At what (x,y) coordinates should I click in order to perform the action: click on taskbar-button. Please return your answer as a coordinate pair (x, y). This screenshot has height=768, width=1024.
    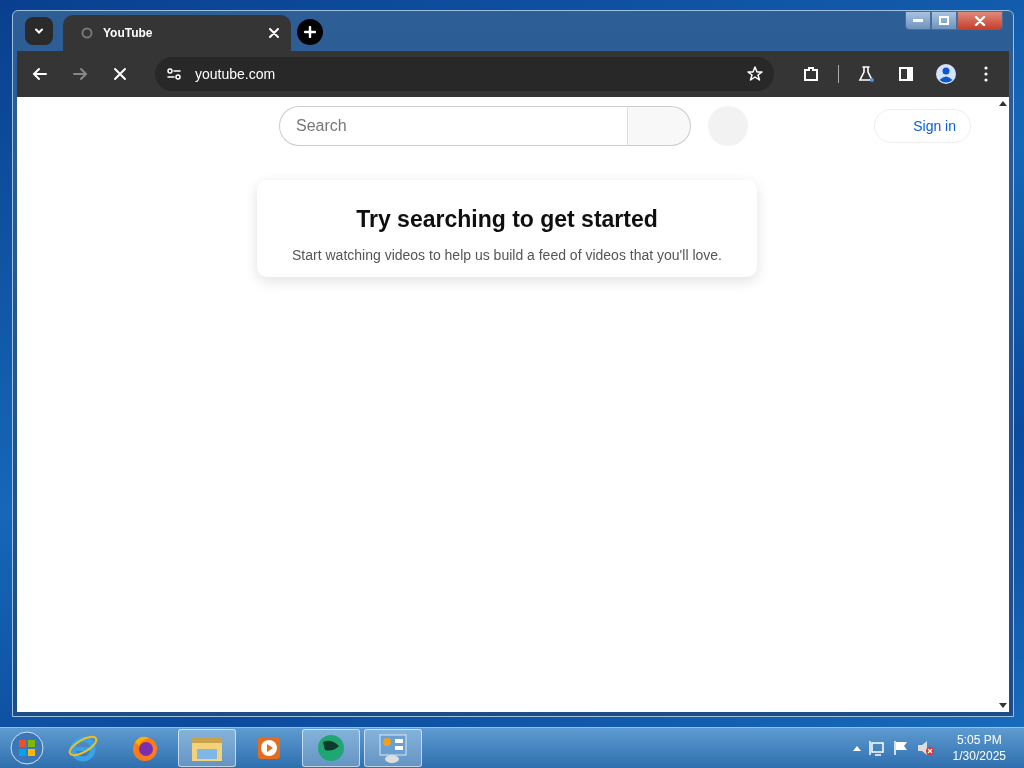
    Looking at the image, I should click on (331, 748).